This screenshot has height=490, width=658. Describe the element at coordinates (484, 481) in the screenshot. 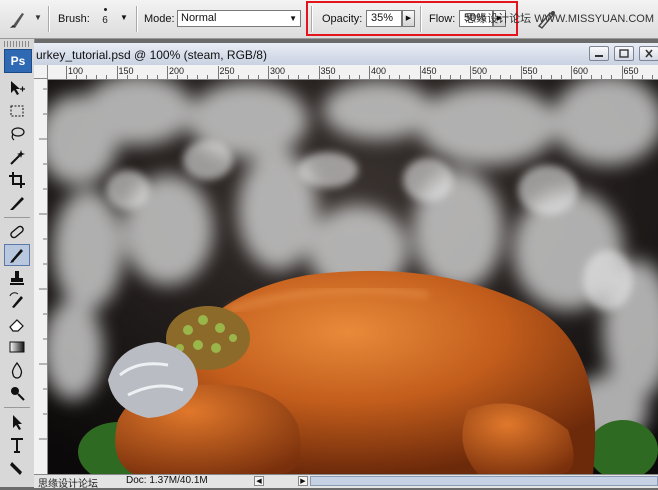

I see `horizontal-scrollbar` at that location.